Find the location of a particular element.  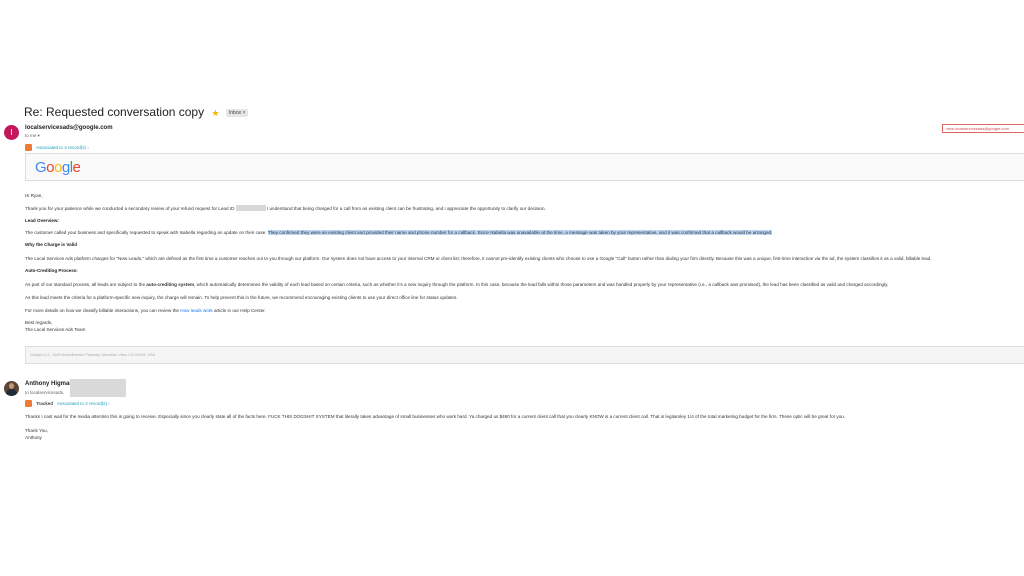

logo-letter: g is located at coordinates (65, 167).